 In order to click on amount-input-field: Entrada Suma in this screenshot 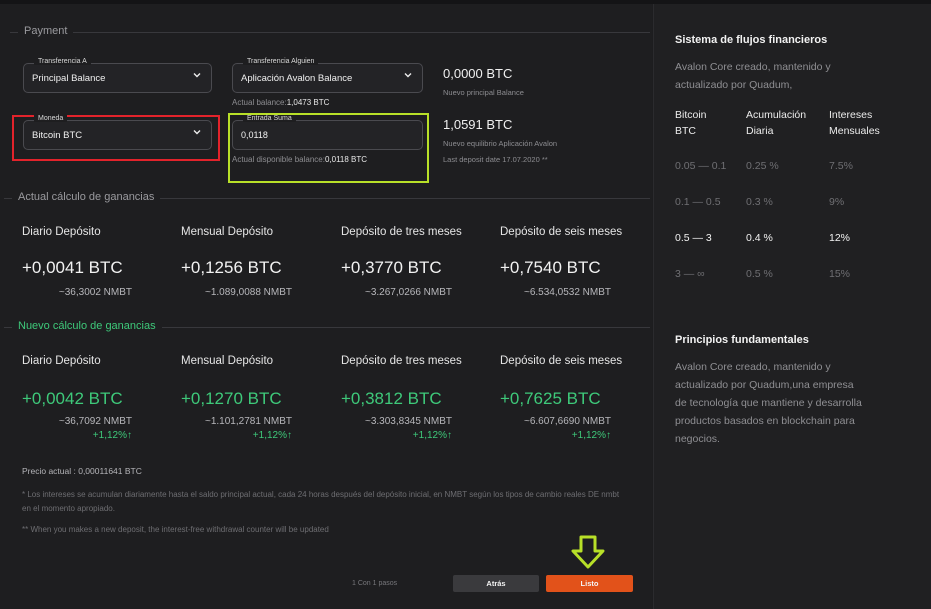, I will do `click(327, 132)`.